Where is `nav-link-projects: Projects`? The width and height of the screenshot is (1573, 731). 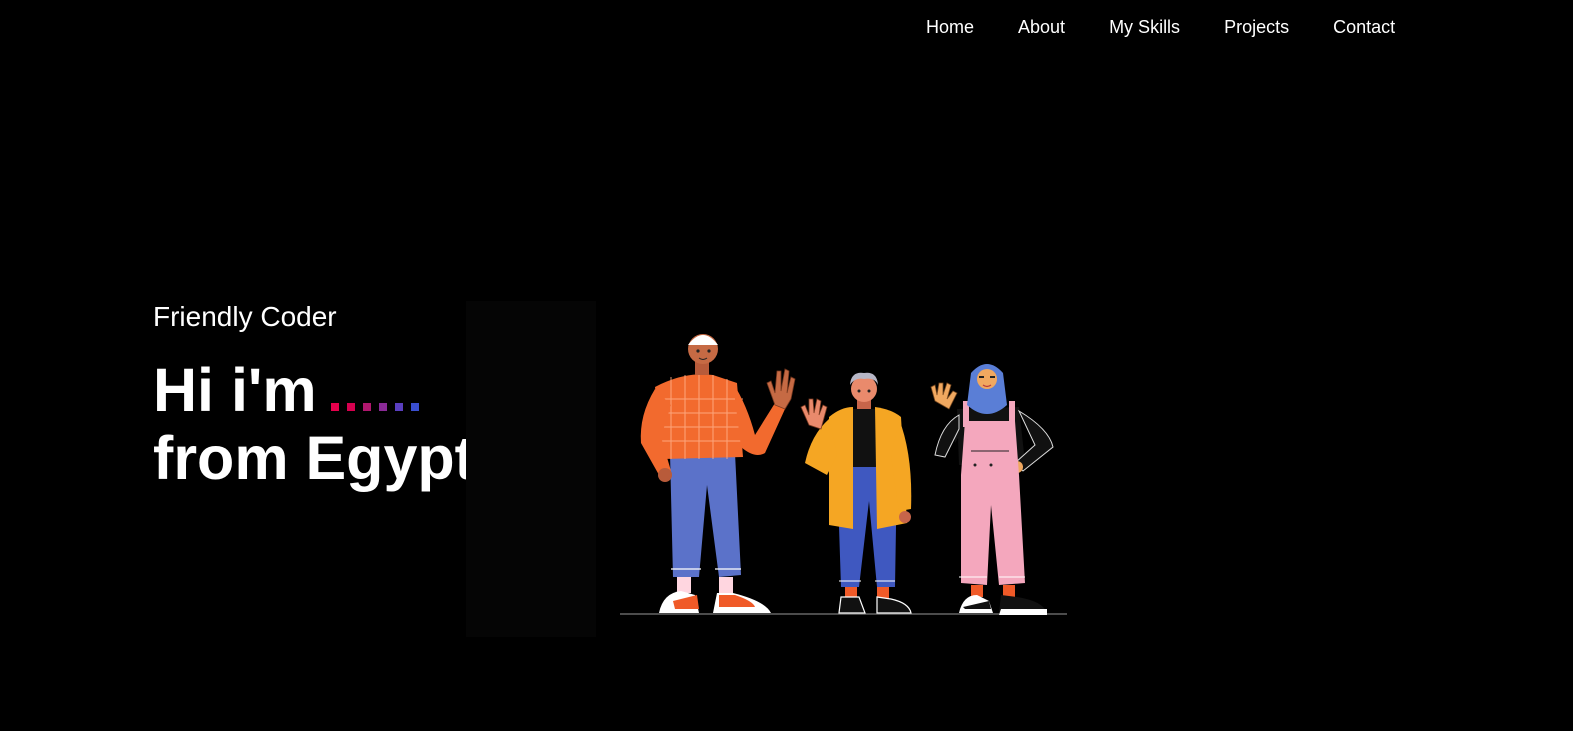 nav-link-projects: Projects is located at coordinates (1256, 27).